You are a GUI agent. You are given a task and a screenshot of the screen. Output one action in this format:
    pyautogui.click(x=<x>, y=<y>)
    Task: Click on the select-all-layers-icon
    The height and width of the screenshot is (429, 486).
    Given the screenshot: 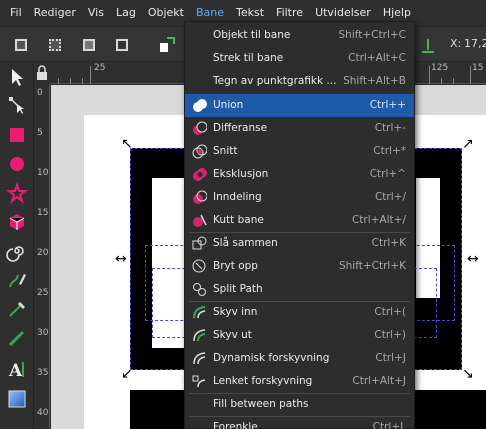 What is the action you would take?
    pyautogui.click(x=55, y=45)
    